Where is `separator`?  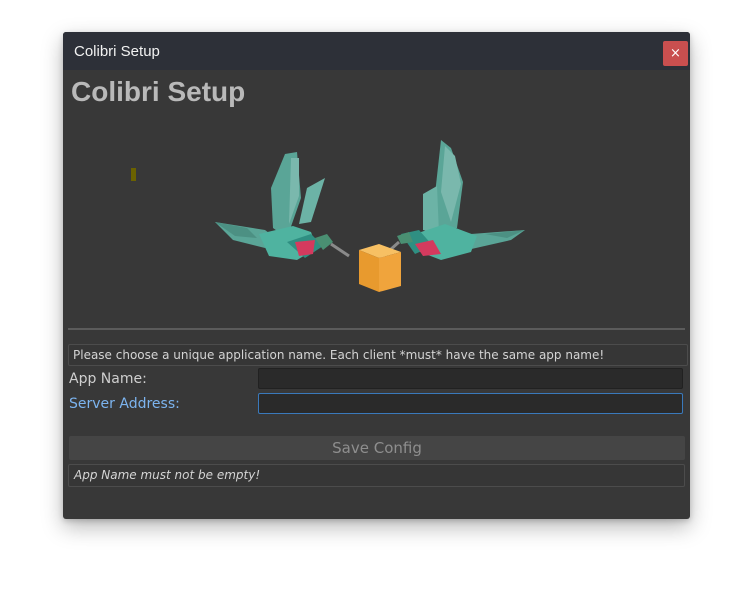
separator is located at coordinates (376, 329).